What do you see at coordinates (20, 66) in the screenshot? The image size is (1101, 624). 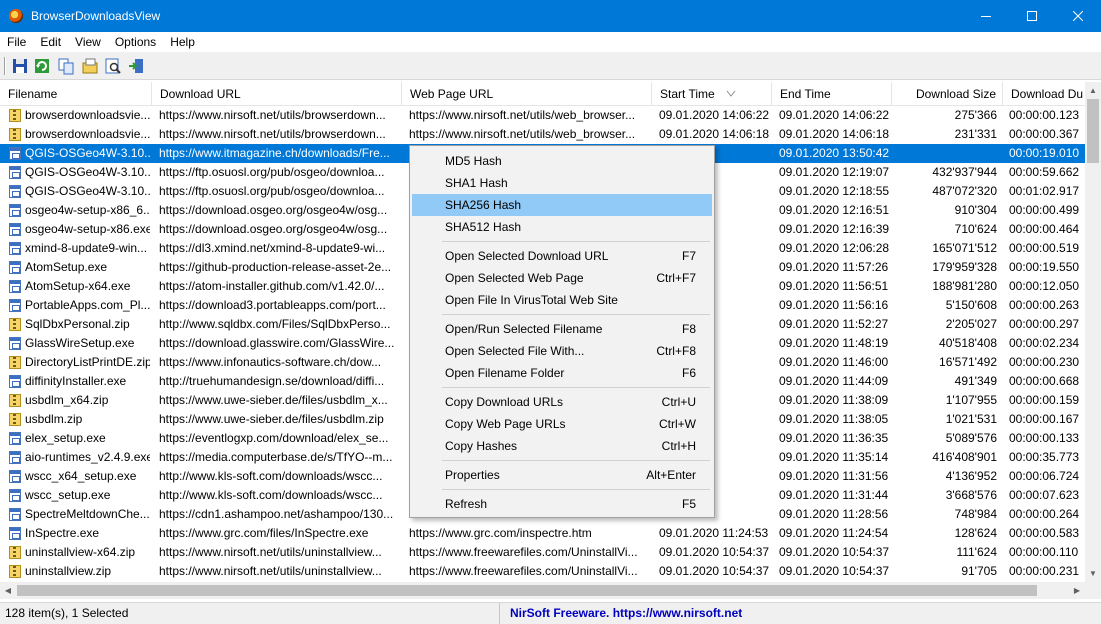 I see `save-button` at bounding box center [20, 66].